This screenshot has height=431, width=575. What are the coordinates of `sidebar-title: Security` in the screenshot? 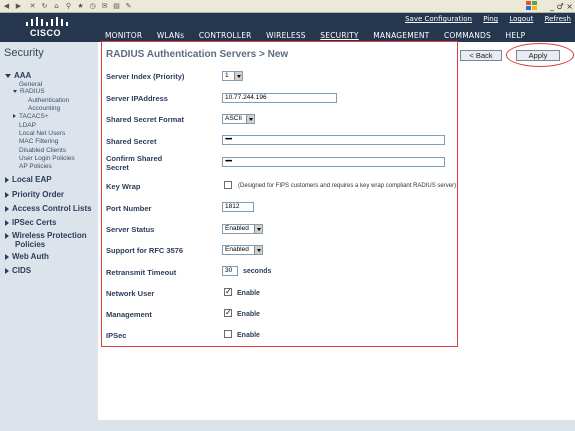 It's located at (24, 53).